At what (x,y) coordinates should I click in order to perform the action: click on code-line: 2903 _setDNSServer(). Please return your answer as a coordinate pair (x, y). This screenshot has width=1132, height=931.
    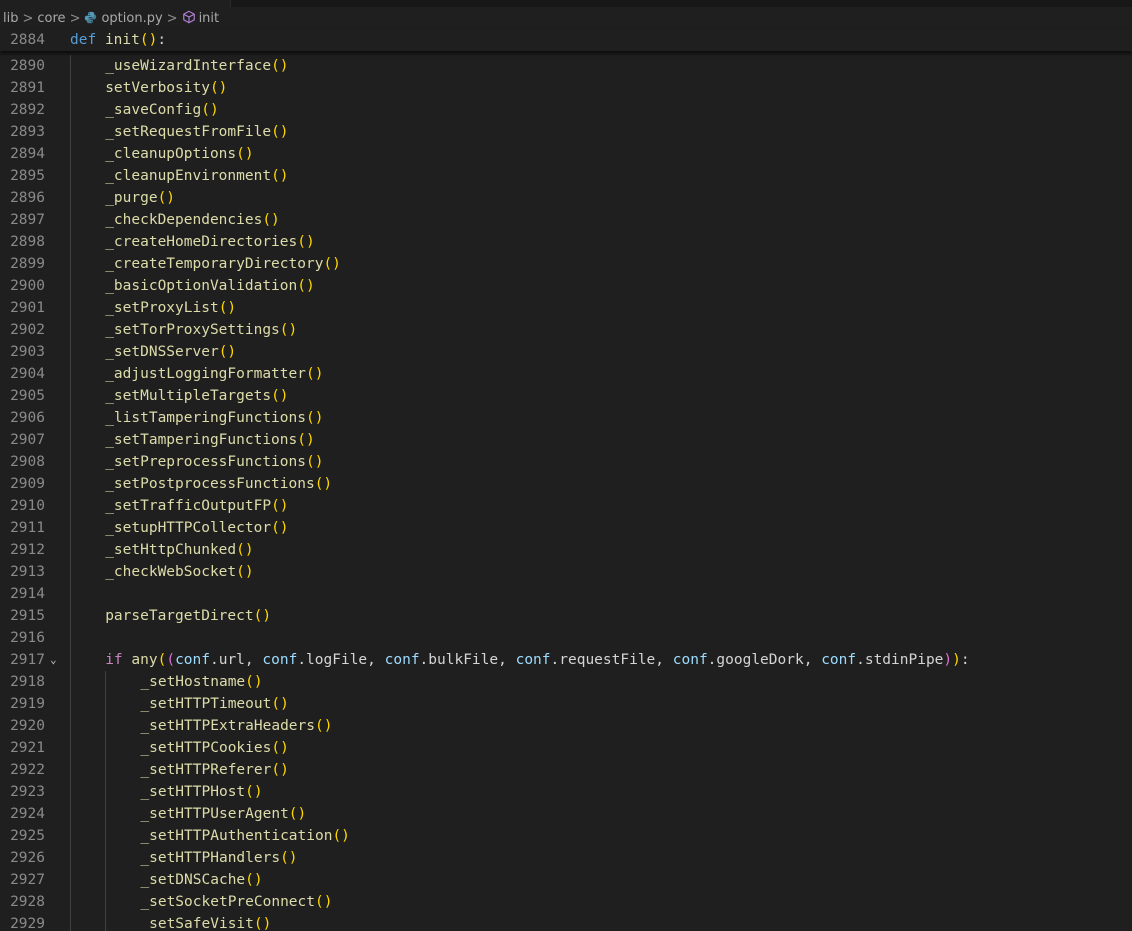
    Looking at the image, I should click on (566, 352).